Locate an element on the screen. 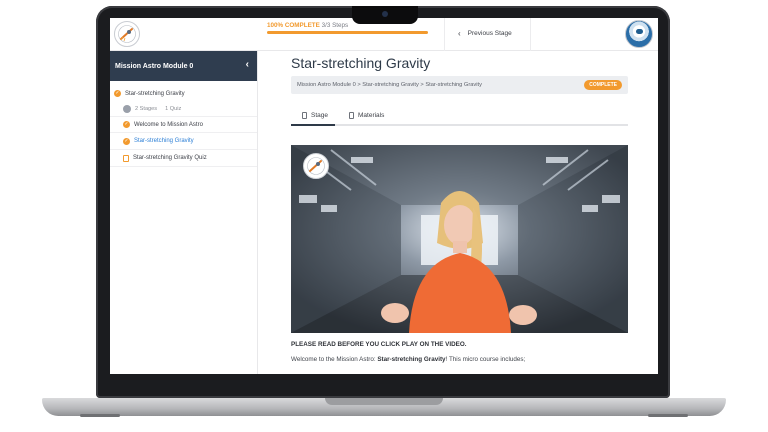 This screenshot has height=432, width=768. intro-course-name: Star-stretching Gravity is located at coordinates (411, 359).